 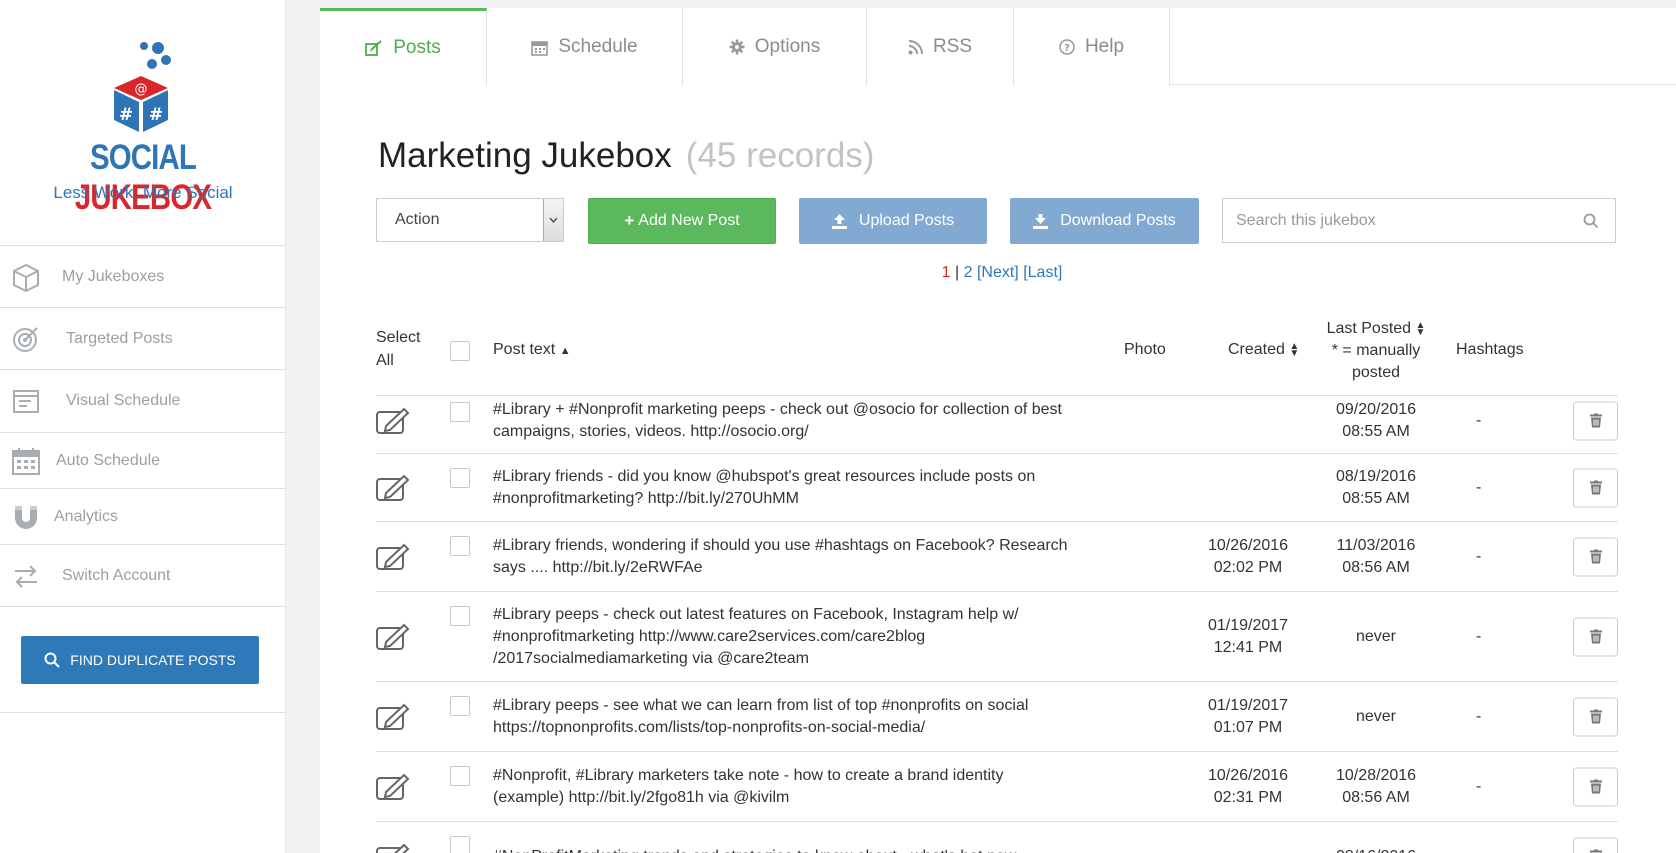 I want to click on last-posted-cell: never, so click(x=1376, y=637).